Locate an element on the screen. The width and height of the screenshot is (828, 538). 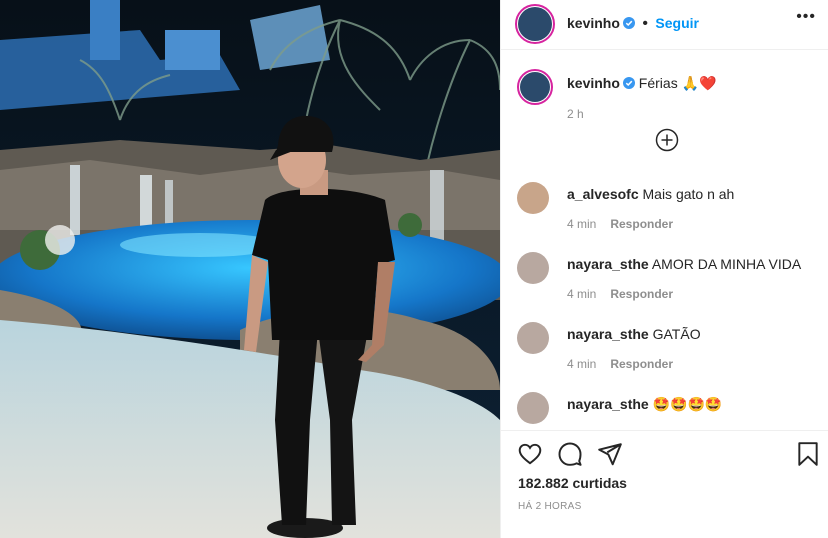
comment-item: nayara_sthe GATÃO 4 min Responder is located at coordinates (667, 352).